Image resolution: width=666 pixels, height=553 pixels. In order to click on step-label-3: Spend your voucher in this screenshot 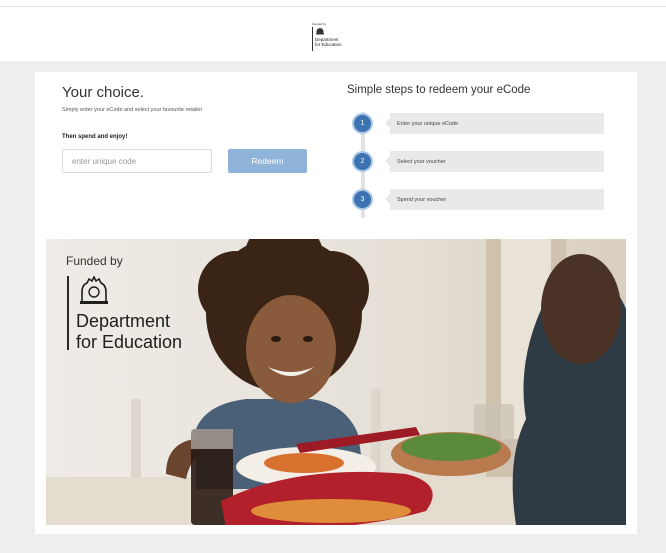, I will do `click(494, 199)`.